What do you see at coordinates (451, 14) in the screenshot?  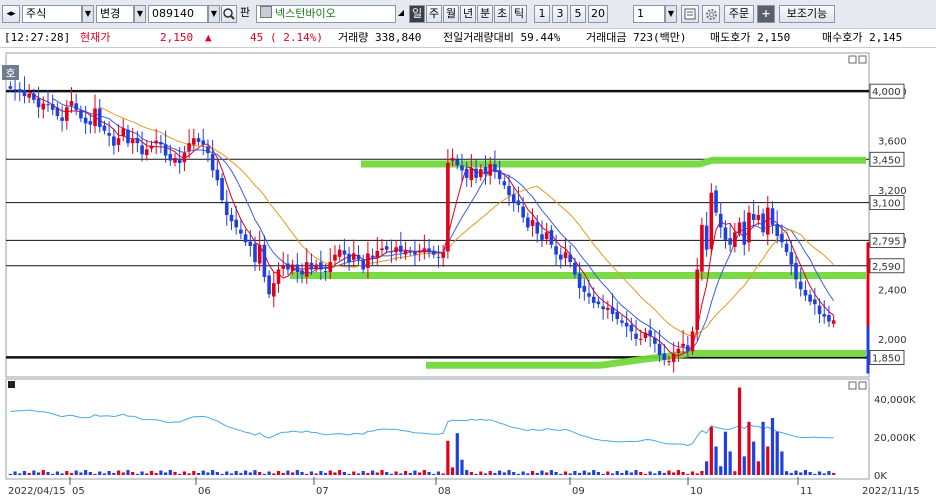 I see `period-button: 월` at bounding box center [451, 14].